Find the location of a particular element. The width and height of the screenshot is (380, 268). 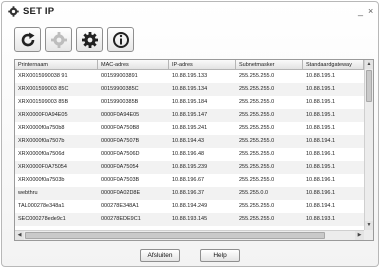

cell-mac-address: 0000F0A02D8E is located at coordinates (121, 193).